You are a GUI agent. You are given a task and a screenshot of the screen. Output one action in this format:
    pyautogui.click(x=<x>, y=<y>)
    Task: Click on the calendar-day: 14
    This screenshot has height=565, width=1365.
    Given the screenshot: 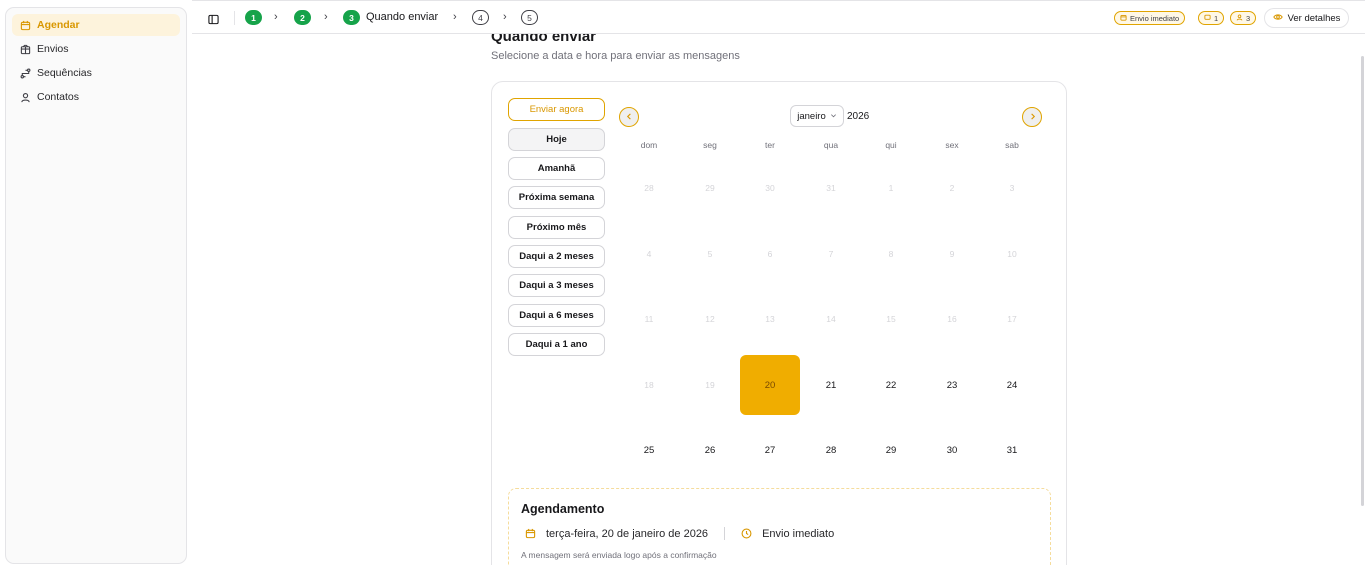 What is the action you would take?
    pyautogui.click(x=831, y=319)
    